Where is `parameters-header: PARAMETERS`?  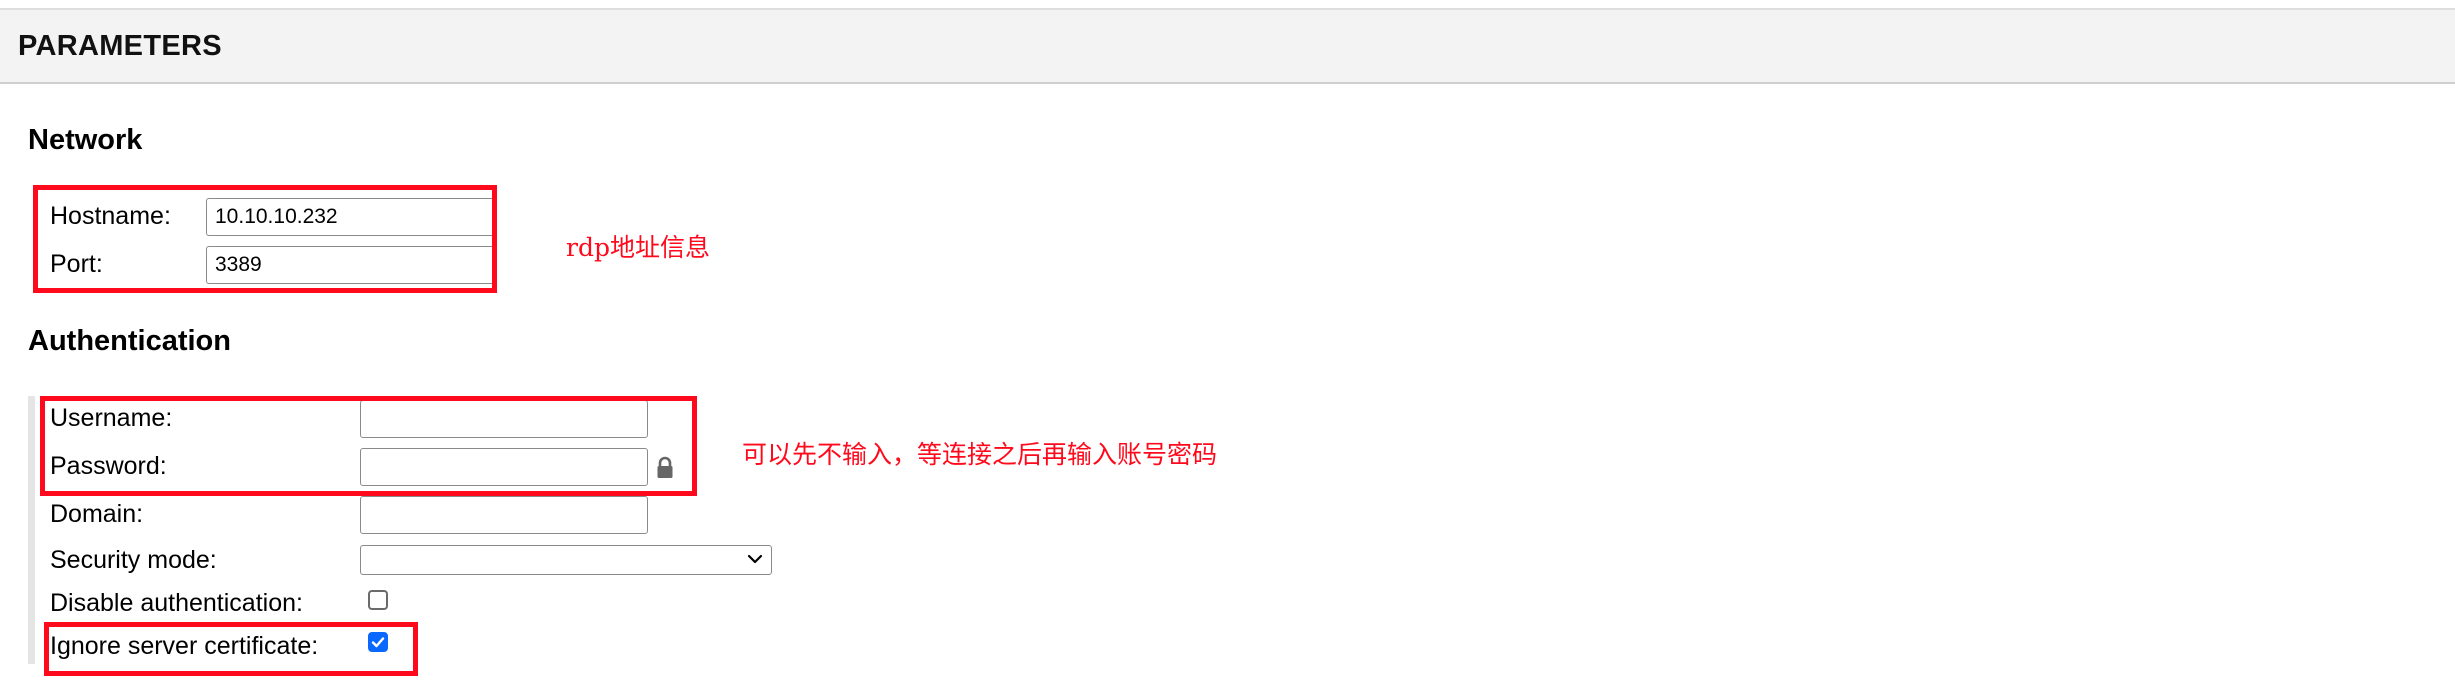
parameters-header: PARAMETERS is located at coordinates (1227, 46).